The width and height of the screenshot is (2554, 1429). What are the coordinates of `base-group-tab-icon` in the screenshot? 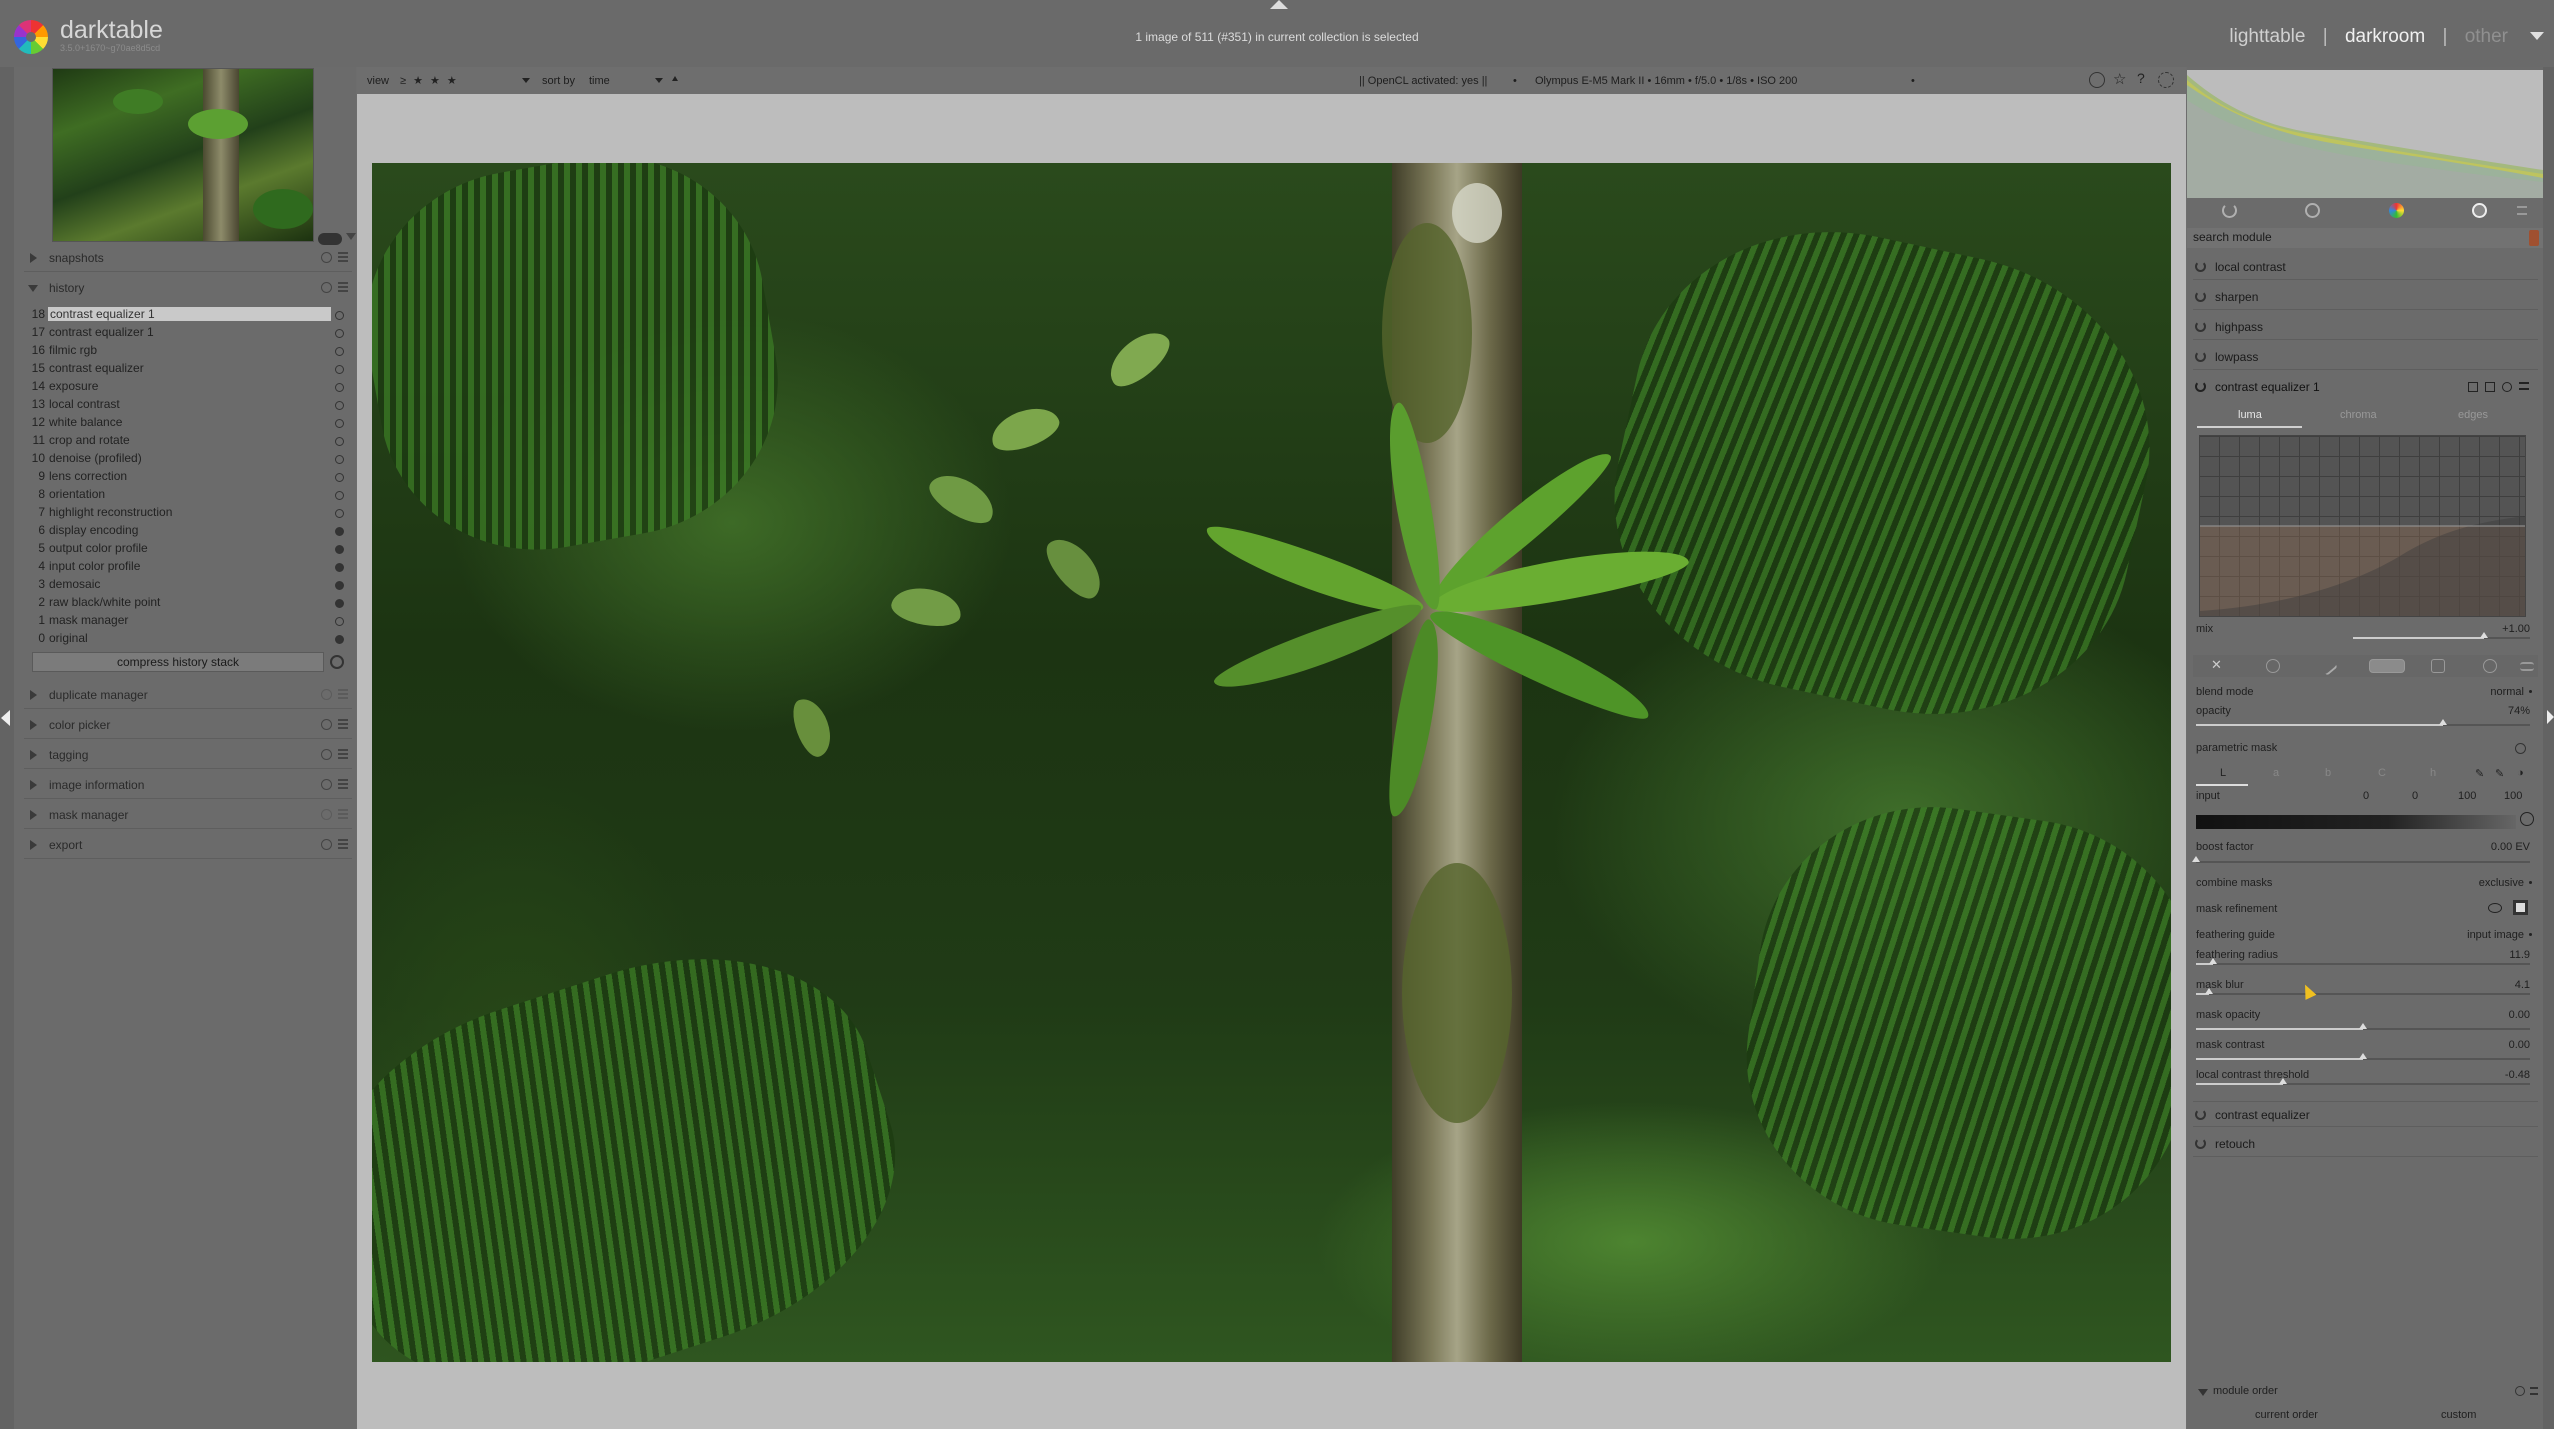 It's located at (2312, 210).